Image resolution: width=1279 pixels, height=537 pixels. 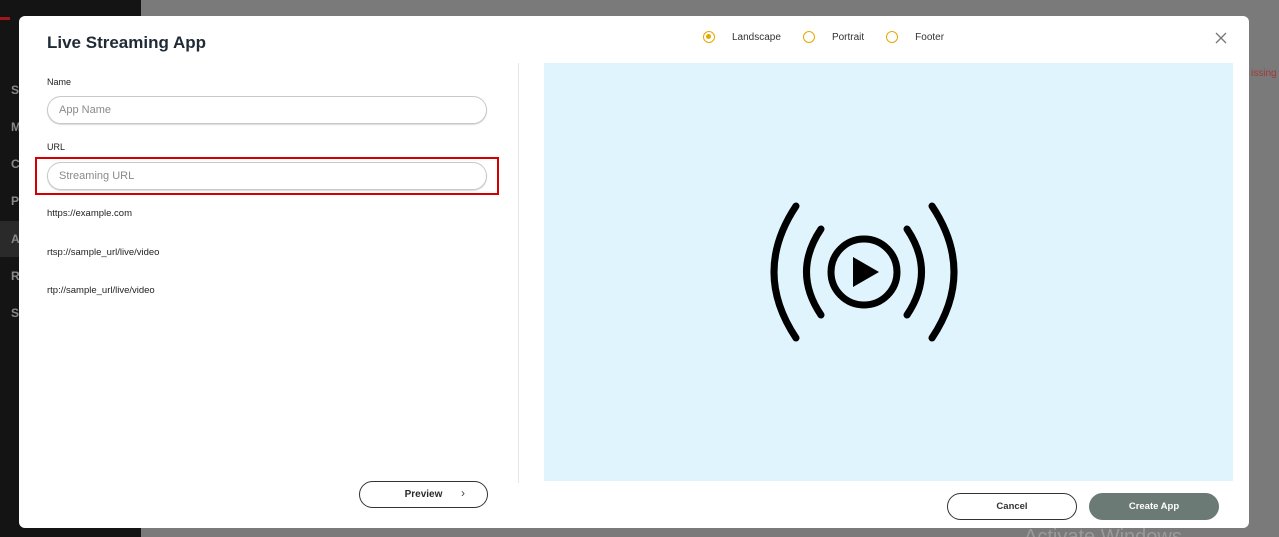 What do you see at coordinates (1012, 506) in the screenshot?
I see `cancel-button: Cancel` at bounding box center [1012, 506].